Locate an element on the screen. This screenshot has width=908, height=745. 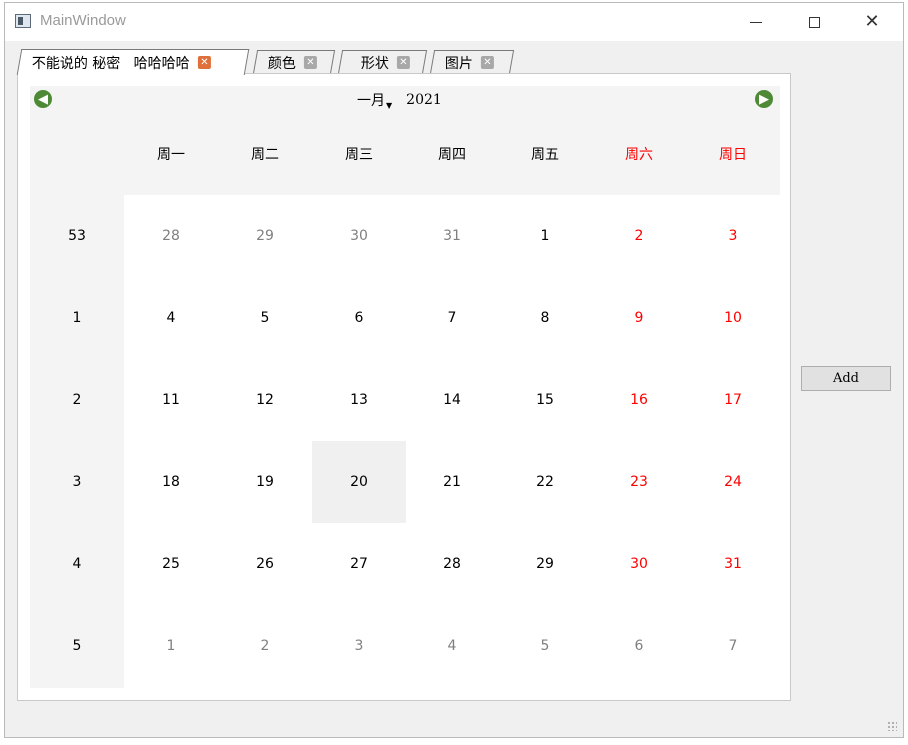
arrow-left-icon: ◀ is located at coordinates (43, 99).